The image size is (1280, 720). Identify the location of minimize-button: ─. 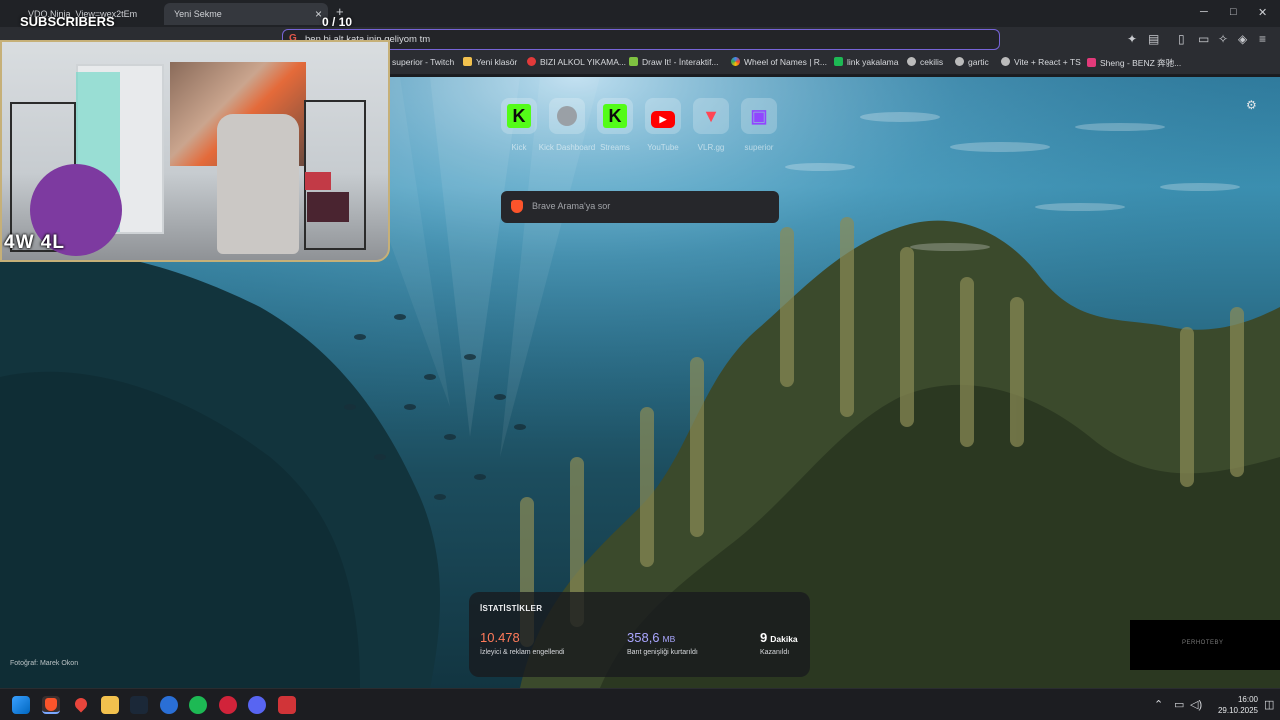
(1204, 12).